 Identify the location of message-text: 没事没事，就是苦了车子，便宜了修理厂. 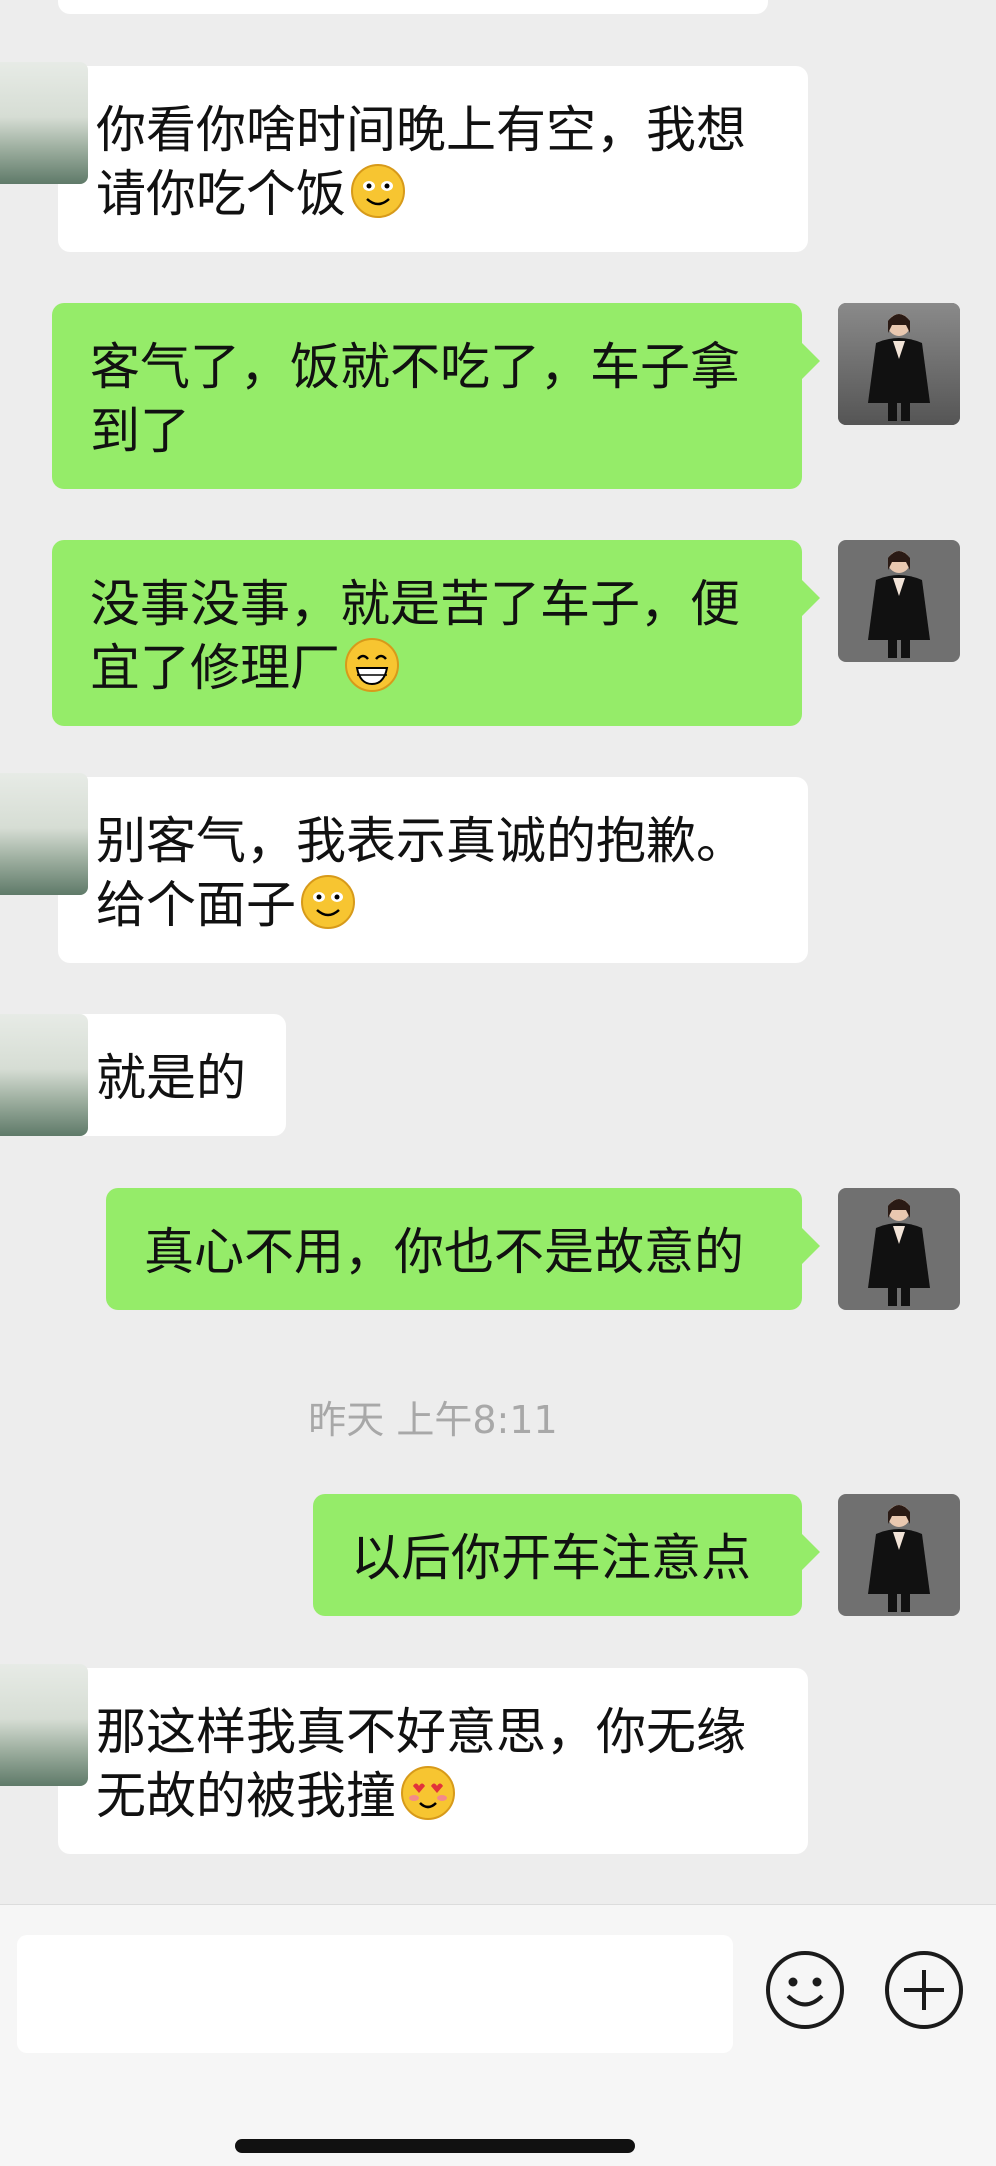
(415, 636).